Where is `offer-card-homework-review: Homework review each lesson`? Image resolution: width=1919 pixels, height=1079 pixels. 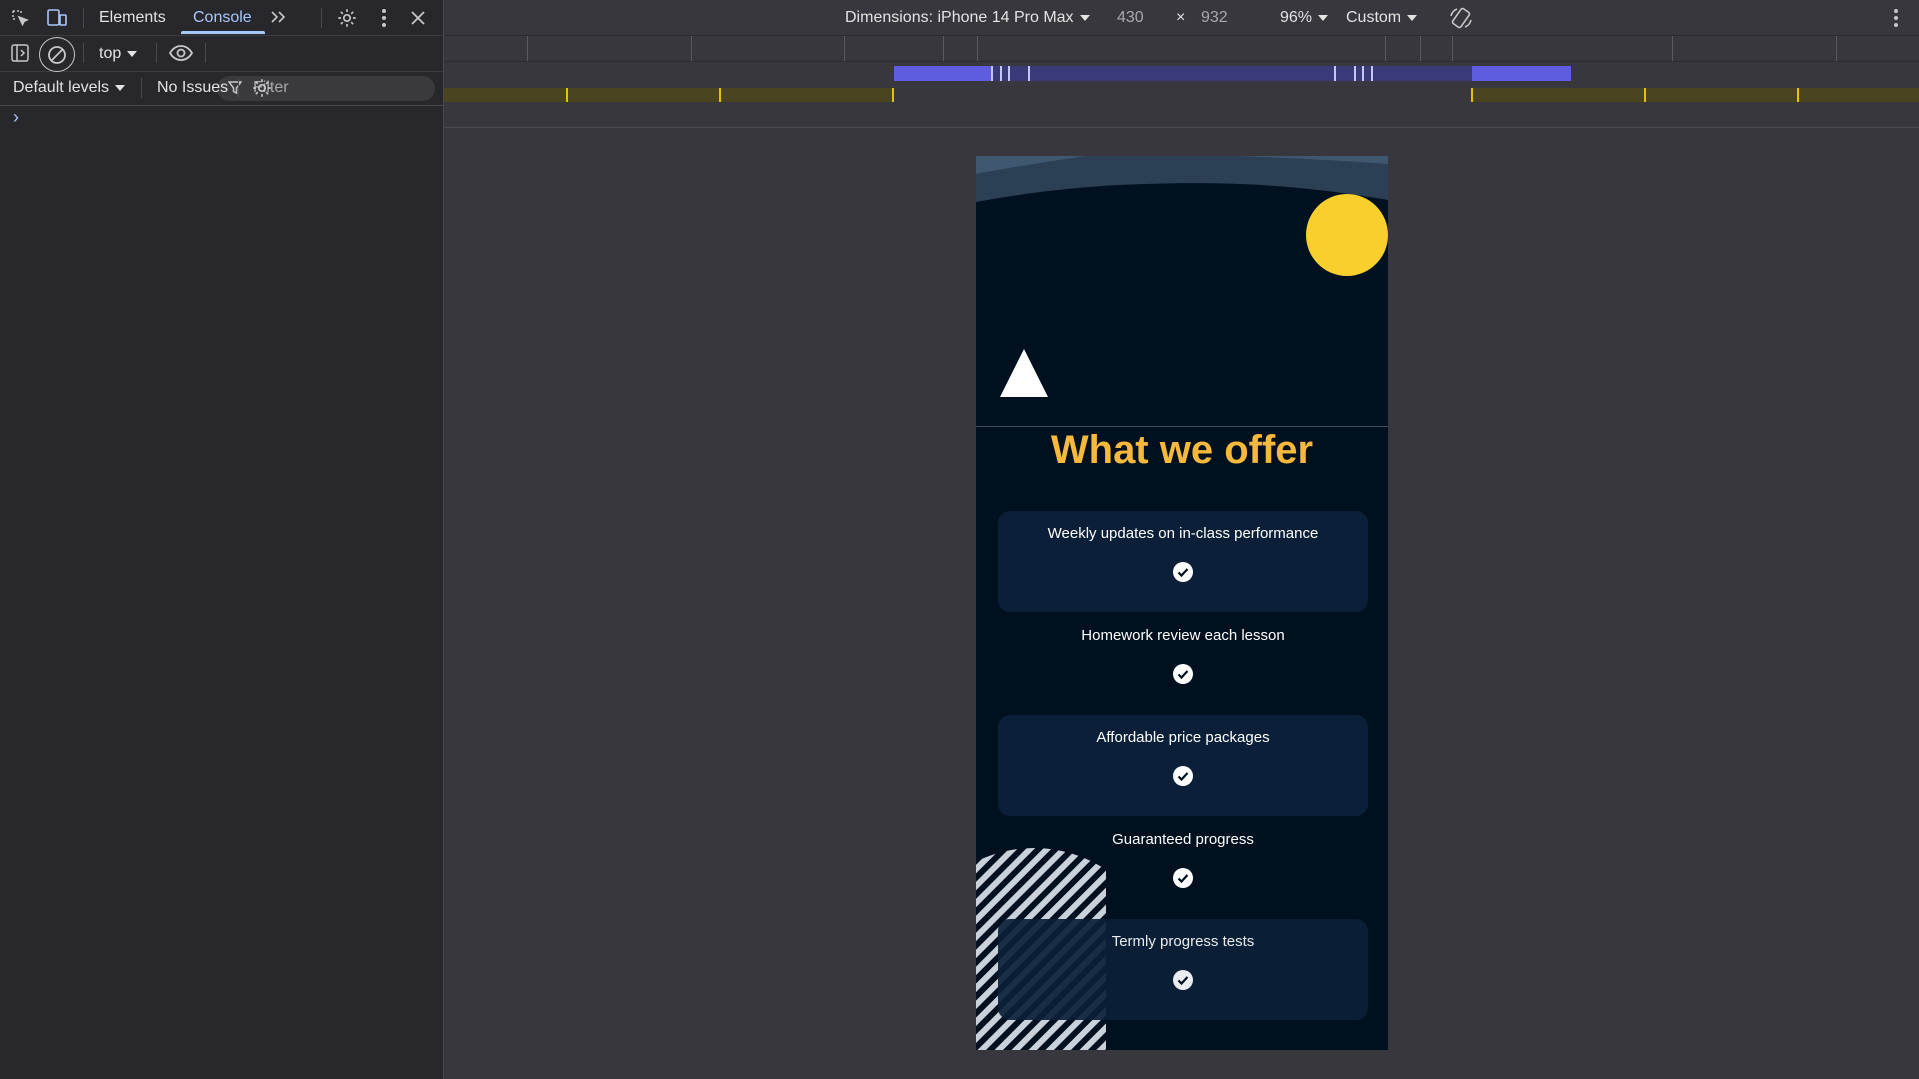
offer-card-homework-review: Homework review each lesson is located at coordinates (1183, 663).